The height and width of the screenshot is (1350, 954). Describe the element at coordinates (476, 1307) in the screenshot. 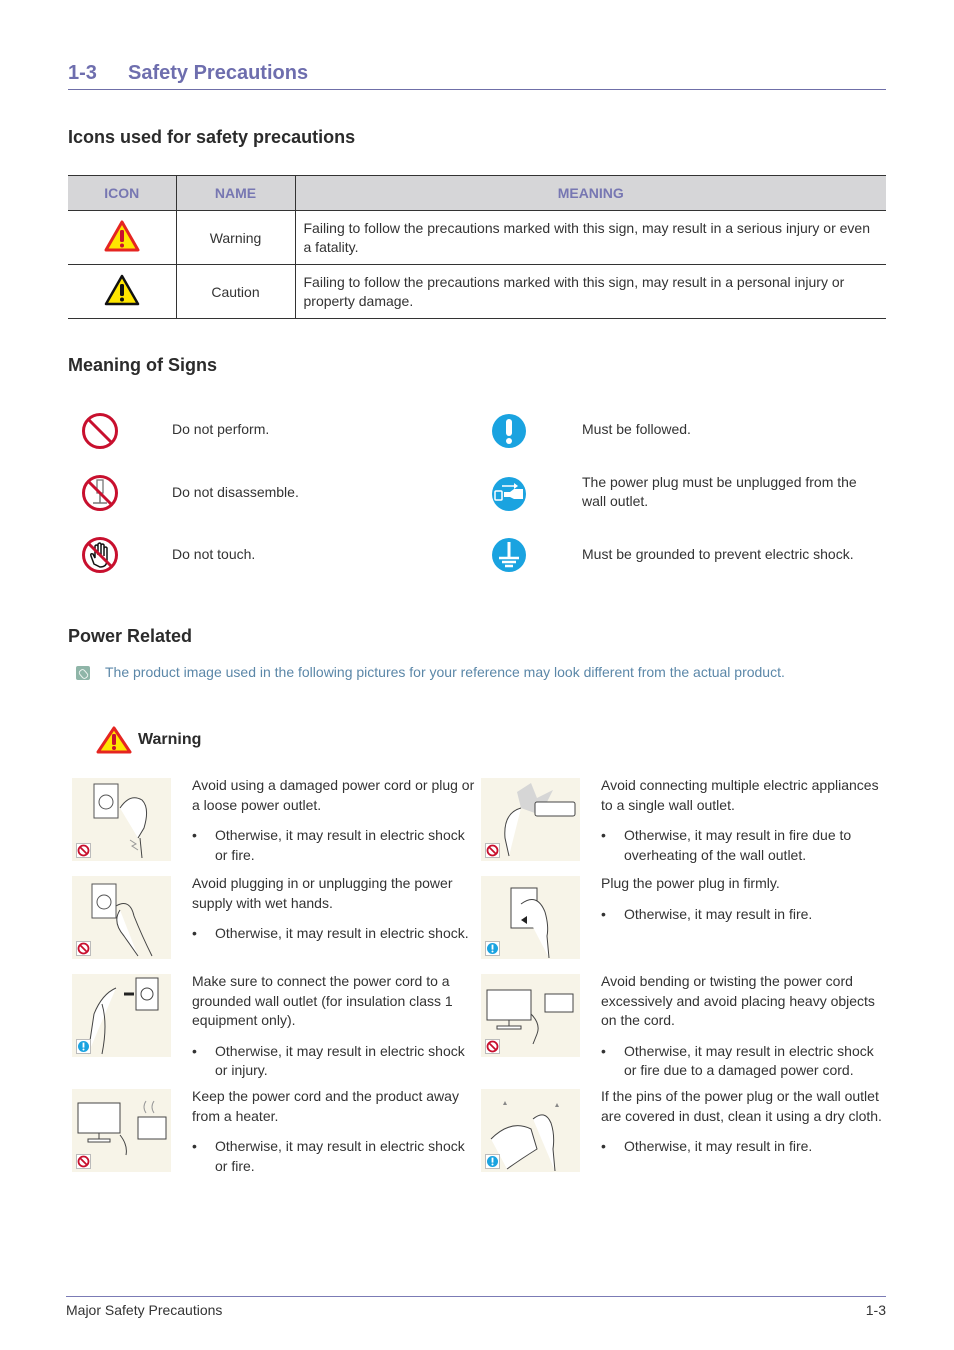

I see `page-footer: Major Safety Precautions 1-3` at that location.